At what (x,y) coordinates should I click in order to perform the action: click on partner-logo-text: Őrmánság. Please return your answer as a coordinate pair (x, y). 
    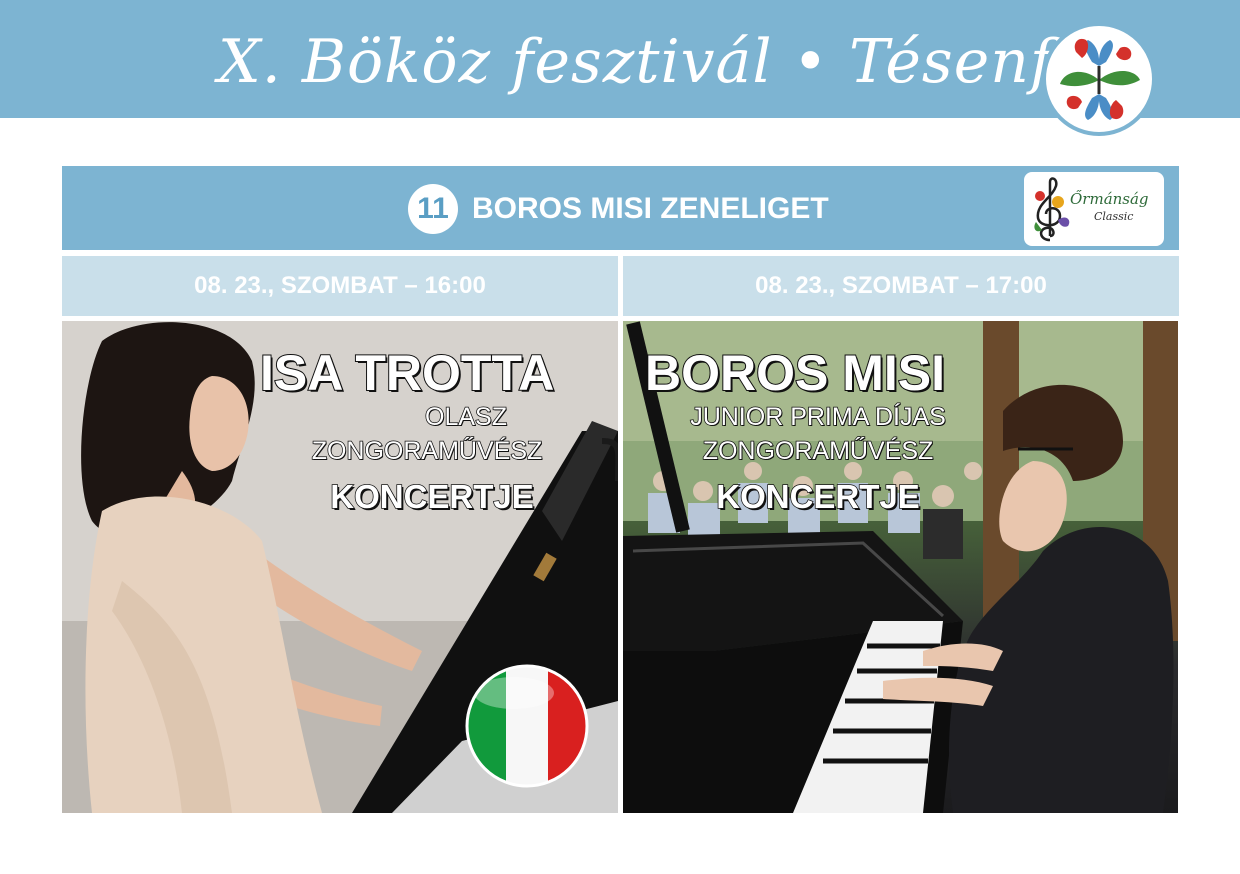
    Looking at the image, I should click on (1109, 199).